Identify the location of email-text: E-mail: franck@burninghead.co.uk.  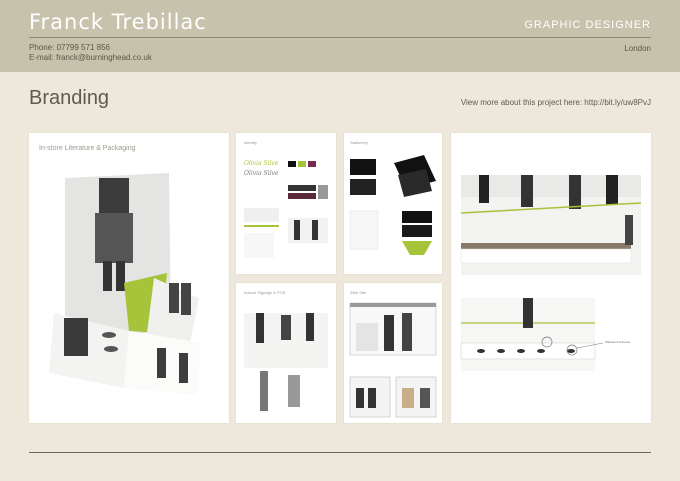
(90, 58).